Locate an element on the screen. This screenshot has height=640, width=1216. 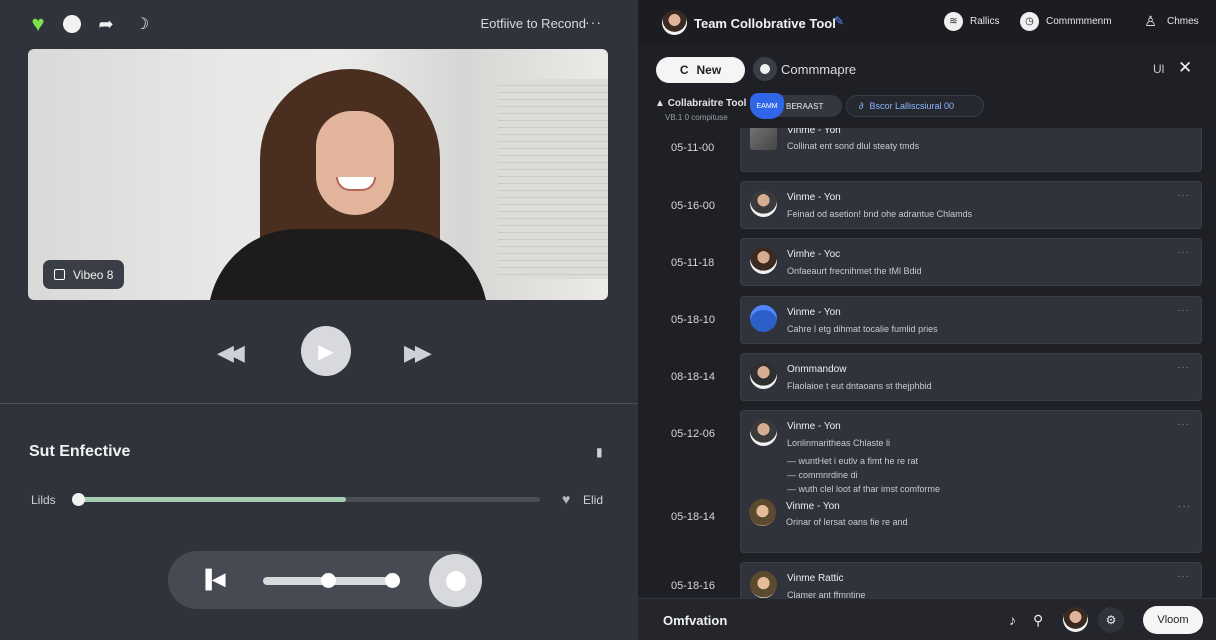
chip-label: Bscor Lalliscsiural 00 is located at coordinates (911, 106).